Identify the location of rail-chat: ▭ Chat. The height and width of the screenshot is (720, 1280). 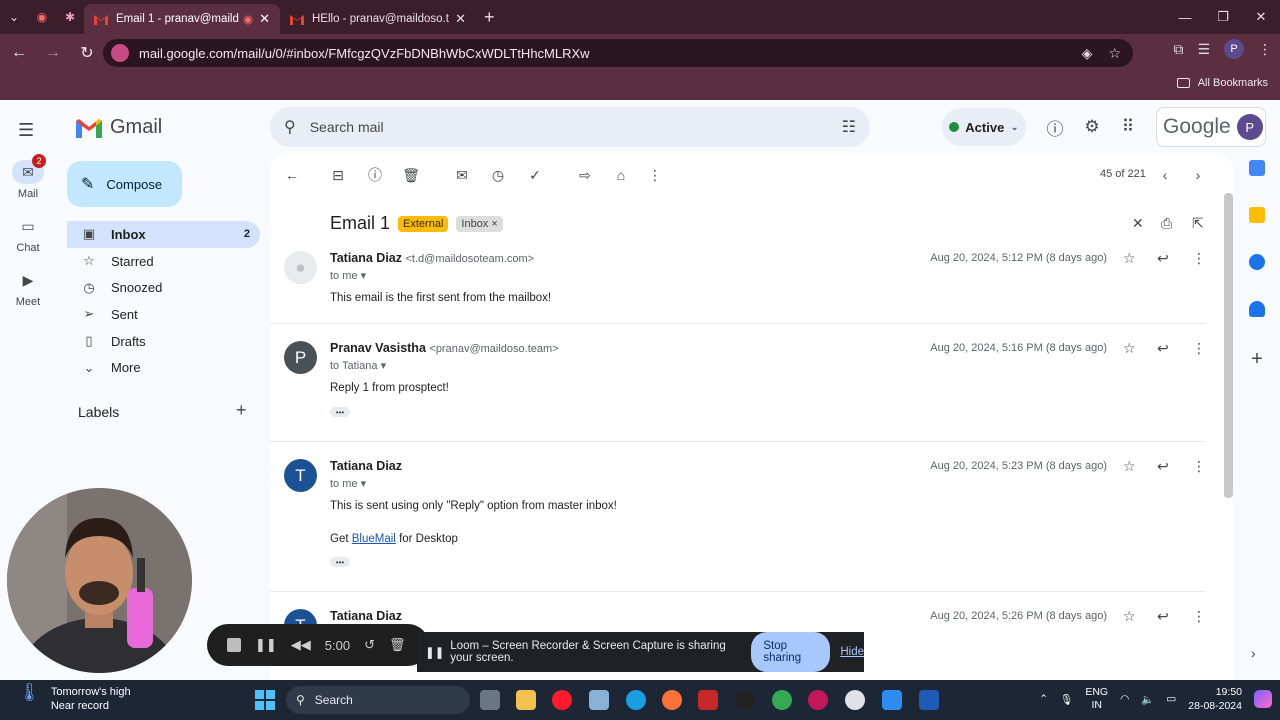
(28, 241).